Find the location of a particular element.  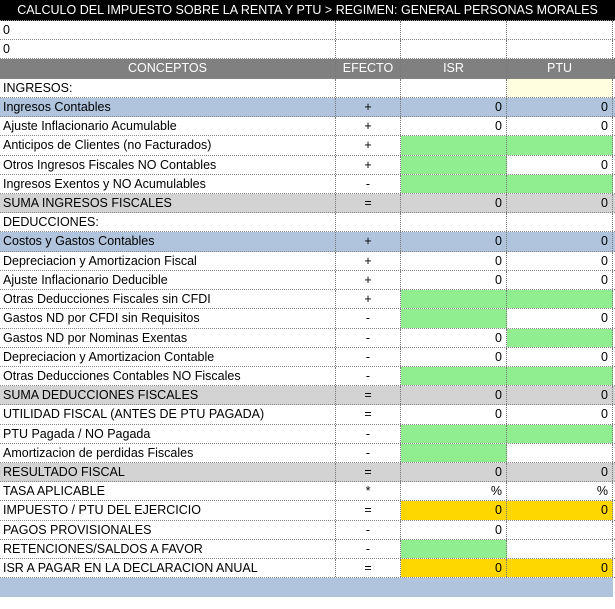

concept-cell: PTU Pagada / NO Pagada is located at coordinates (168, 433).